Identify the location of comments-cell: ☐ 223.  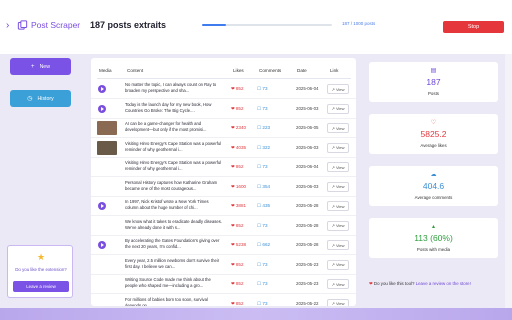
(263, 128).